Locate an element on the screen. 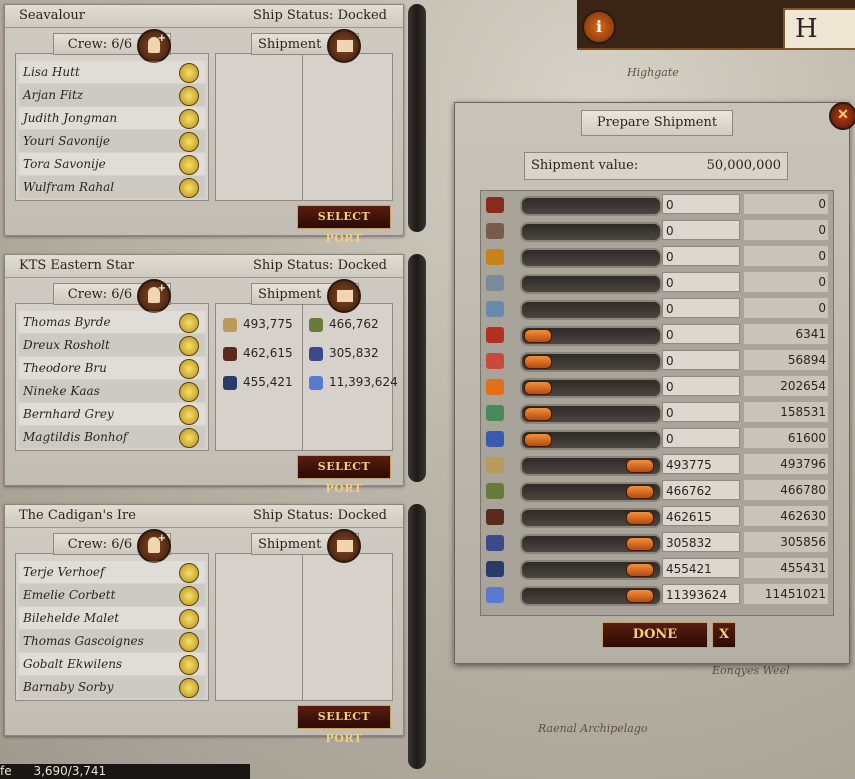 The width and height of the screenshot is (855, 779). crew-member: Youri Savonije is located at coordinates (112, 141).